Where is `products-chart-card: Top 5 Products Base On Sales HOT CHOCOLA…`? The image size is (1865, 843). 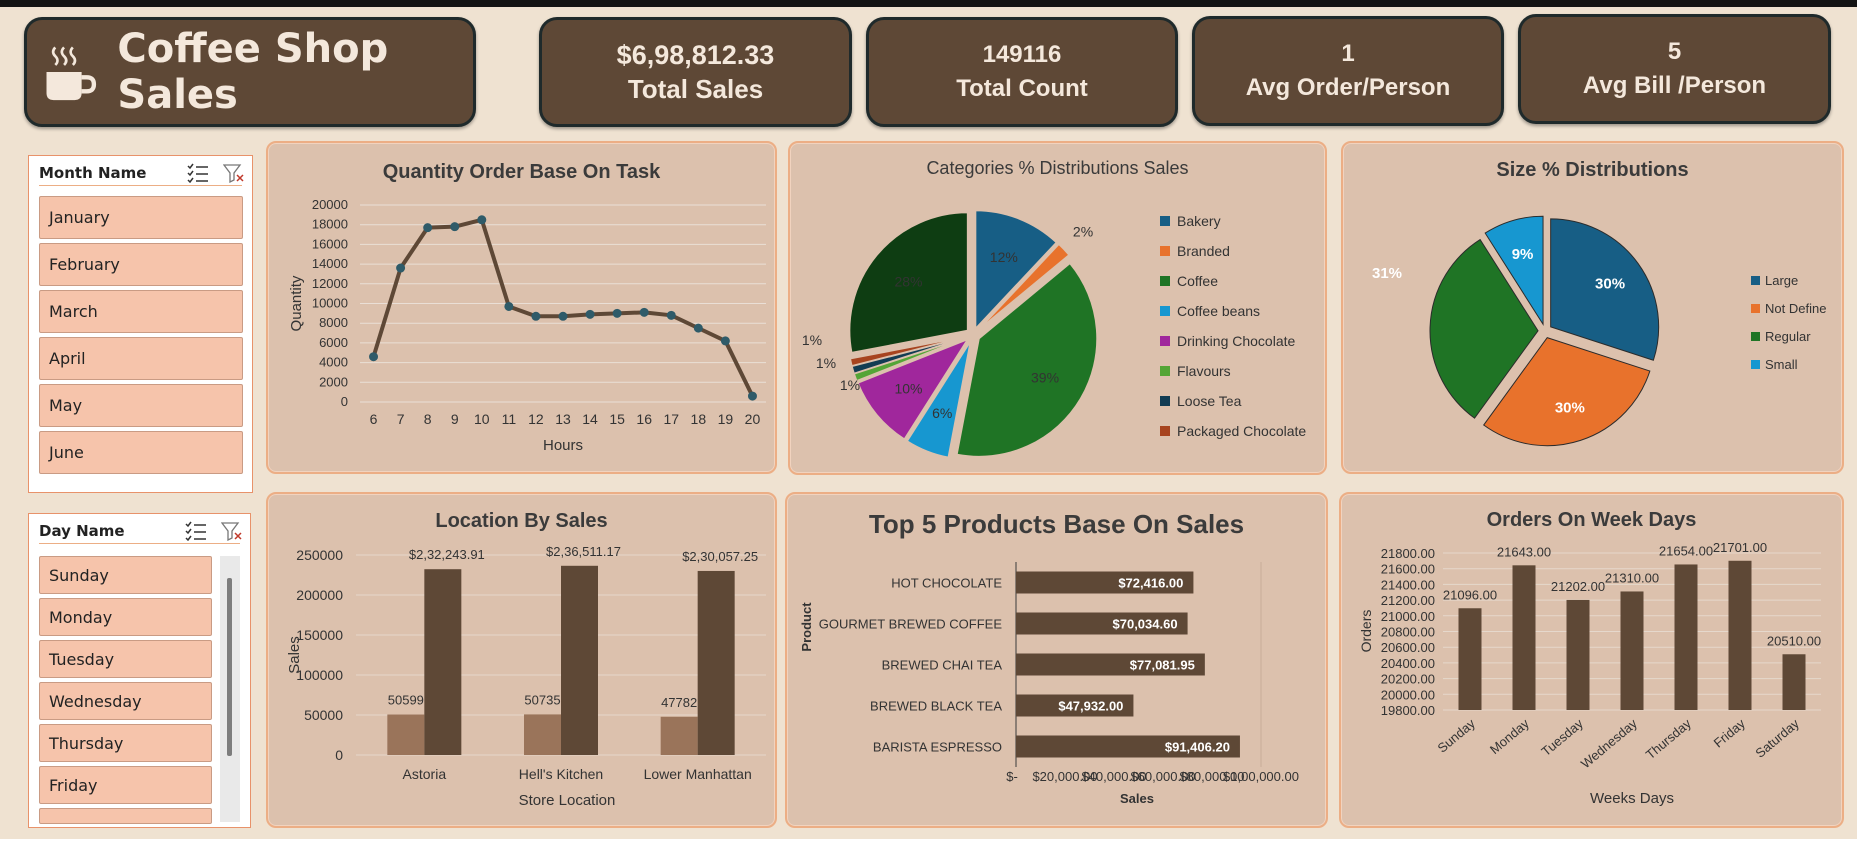 products-chart-card: Top 5 Products Base On Sales HOT CHOCOLA… is located at coordinates (1056, 660).